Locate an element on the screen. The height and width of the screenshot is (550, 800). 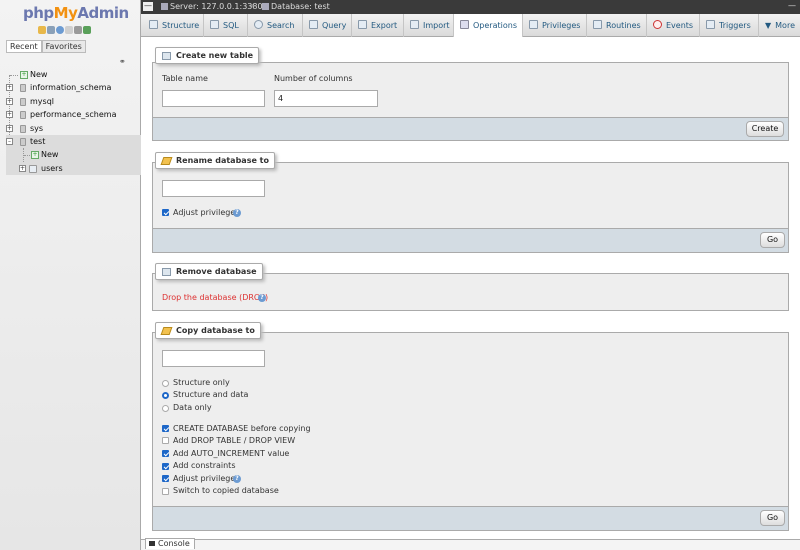
breadcrumb-database: Database: test is located at coordinates (296, 6).